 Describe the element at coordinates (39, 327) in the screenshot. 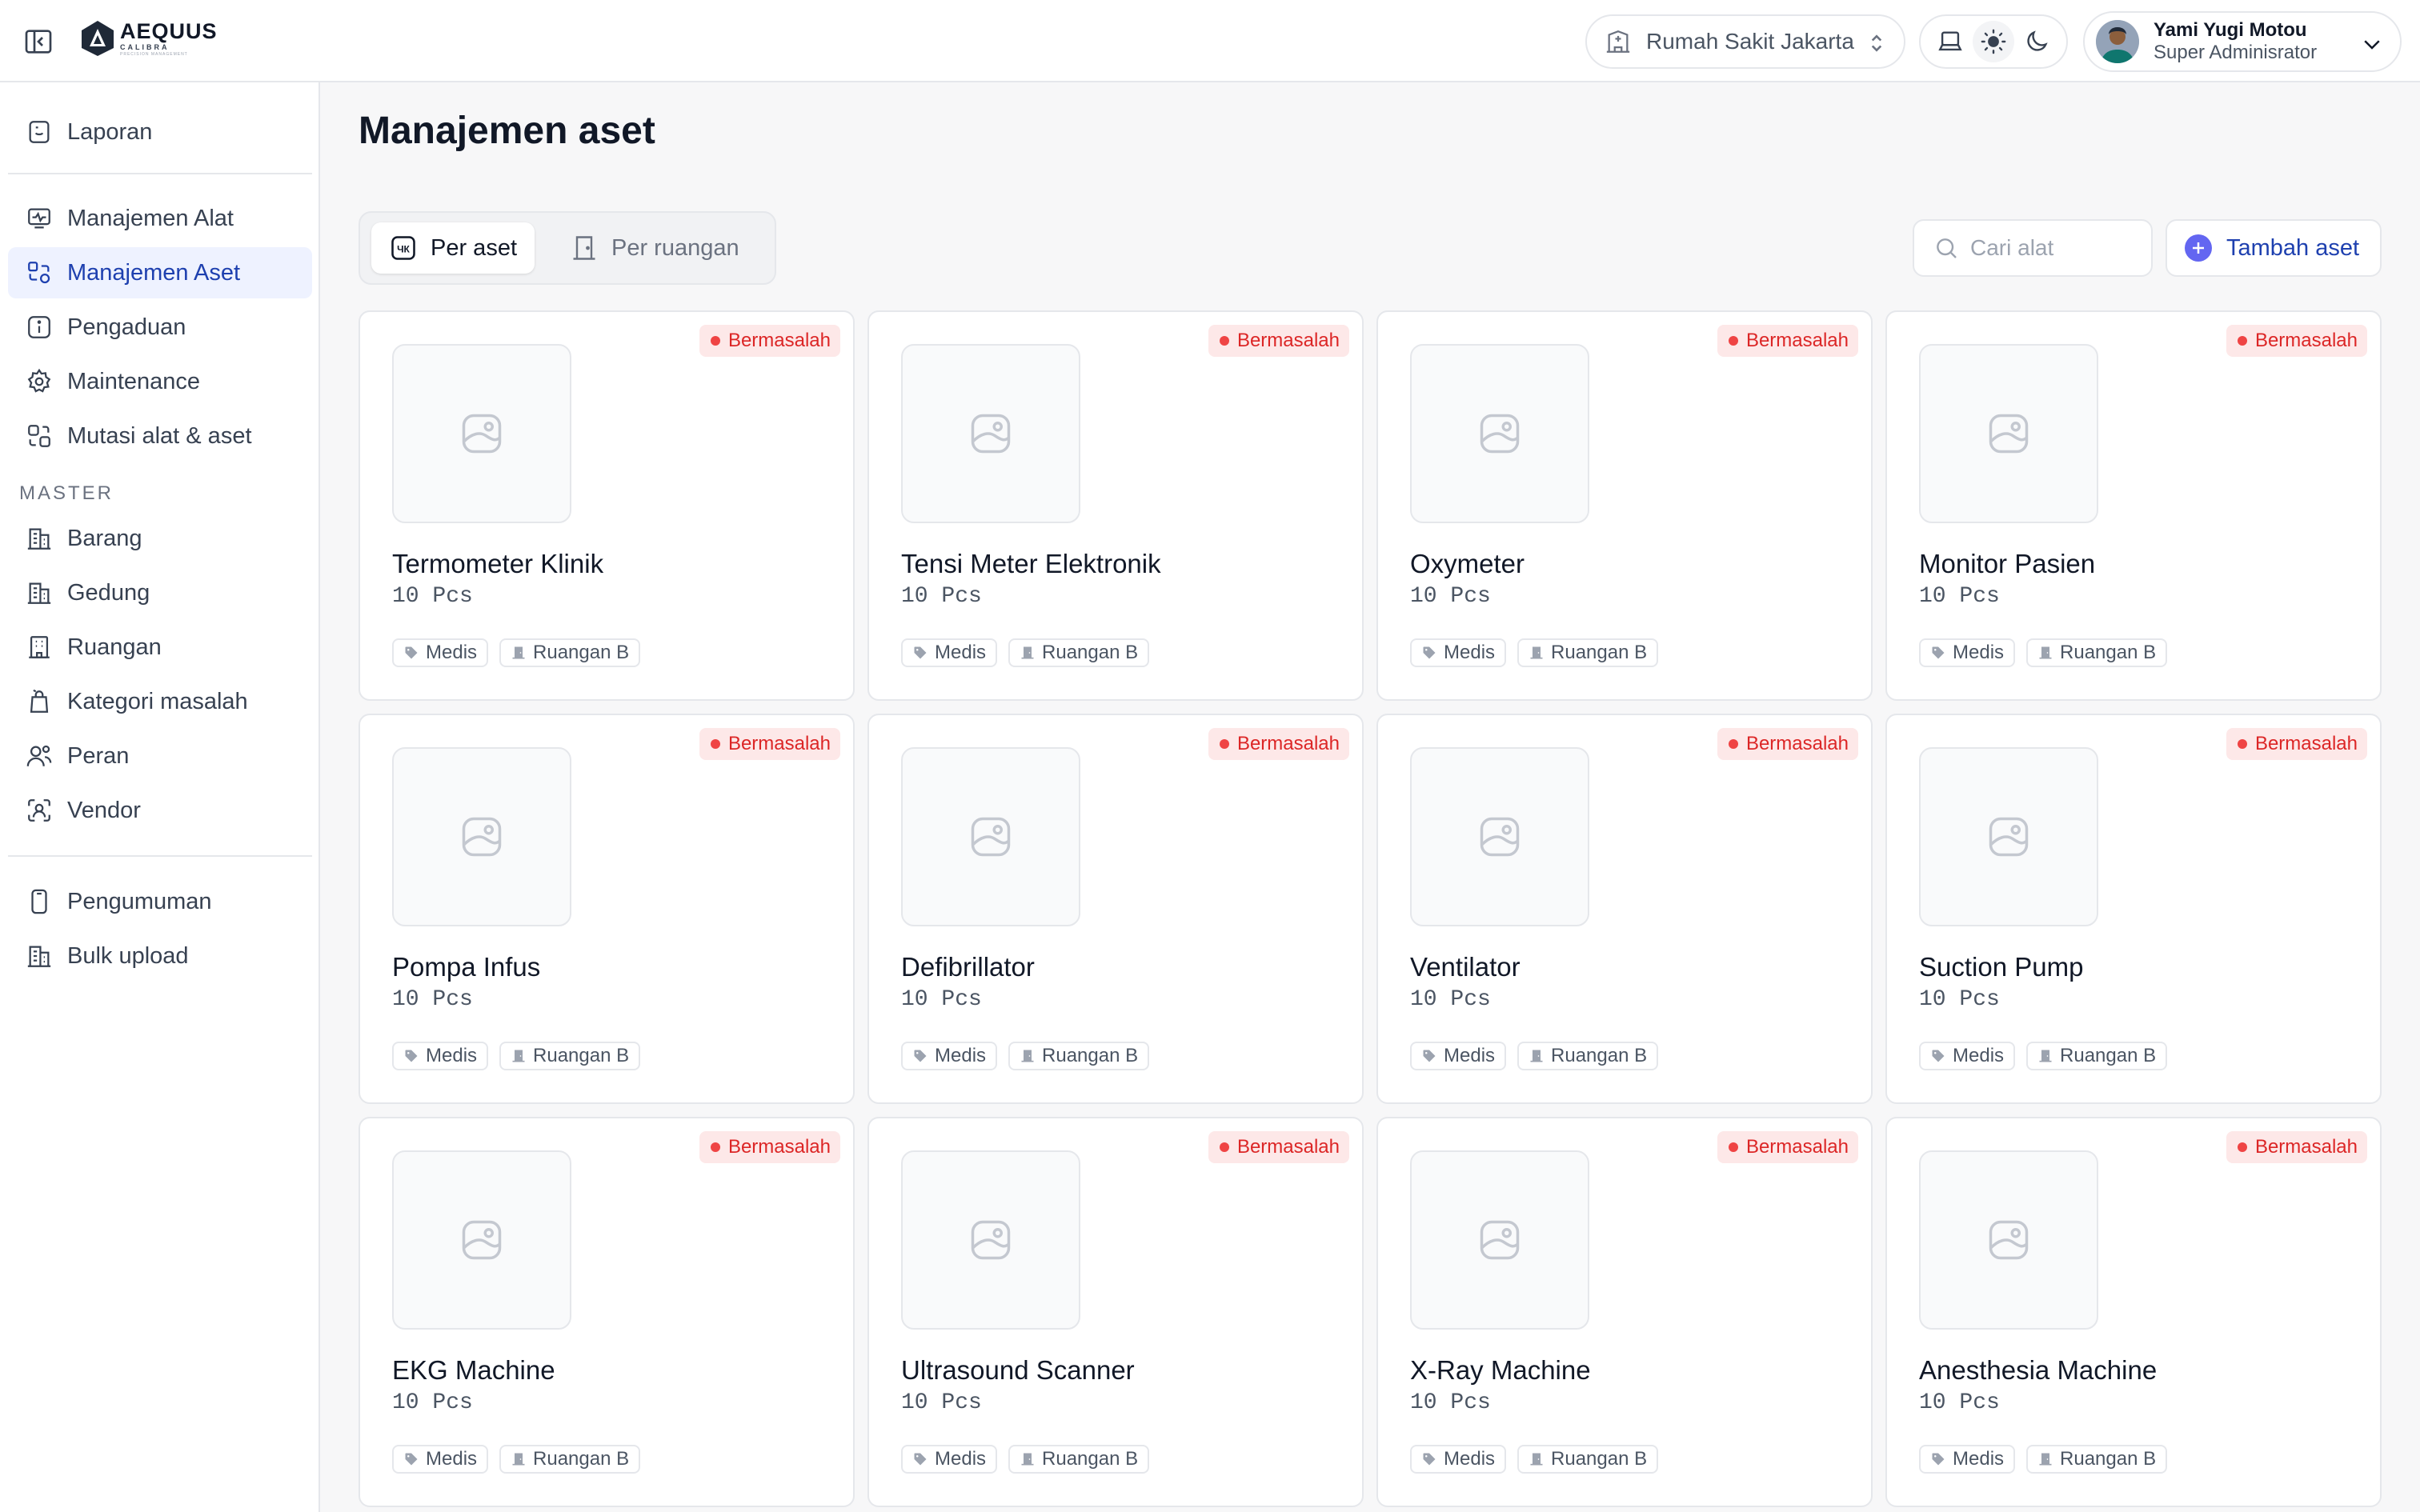

I see `info-icon` at that location.